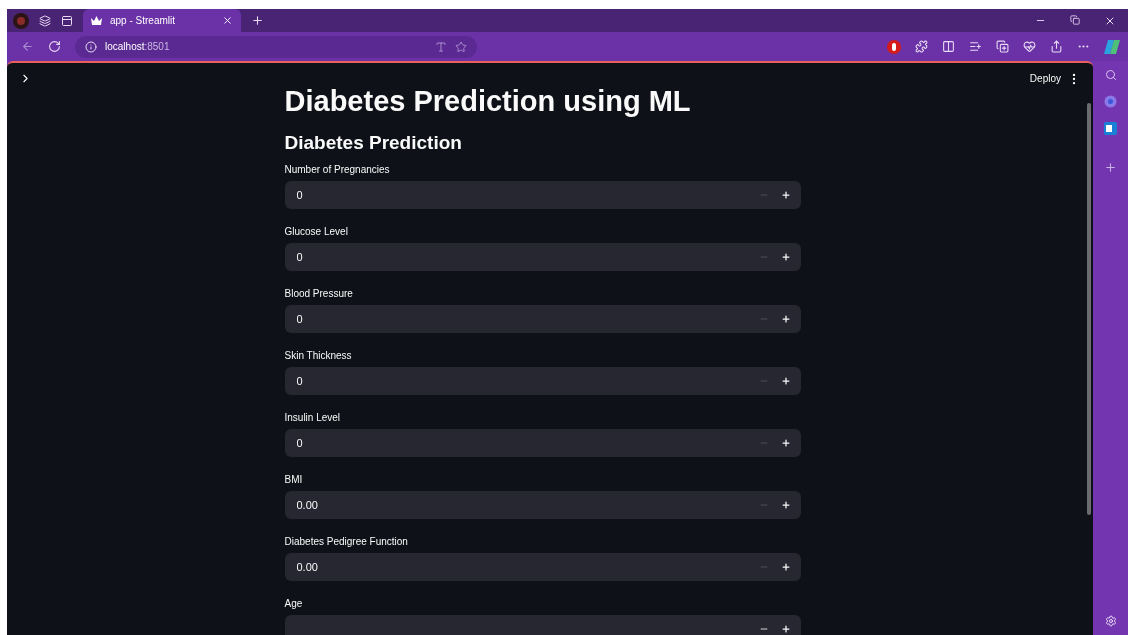 The height and width of the screenshot is (635, 1128). What do you see at coordinates (45, 20) in the screenshot?
I see `workspaces-icon` at bounding box center [45, 20].